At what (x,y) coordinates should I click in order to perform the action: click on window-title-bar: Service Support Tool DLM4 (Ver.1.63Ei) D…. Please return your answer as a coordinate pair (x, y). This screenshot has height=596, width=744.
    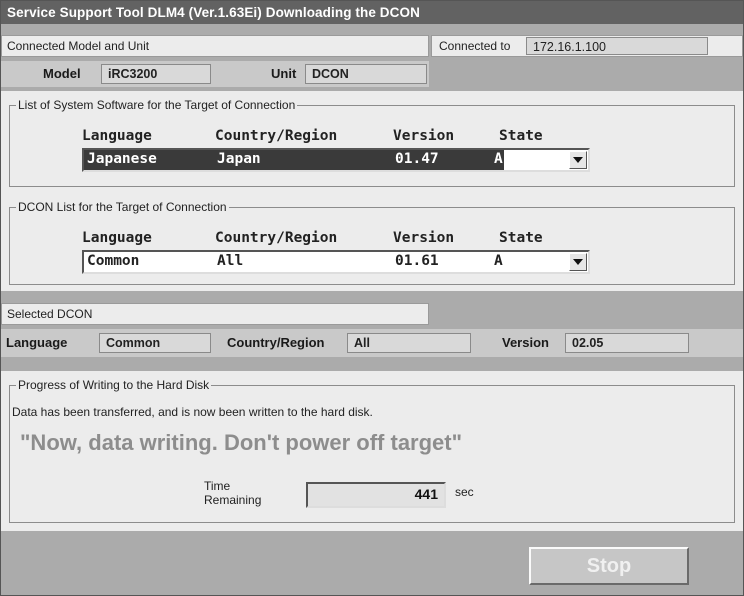
    Looking at the image, I should click on (372, 12).